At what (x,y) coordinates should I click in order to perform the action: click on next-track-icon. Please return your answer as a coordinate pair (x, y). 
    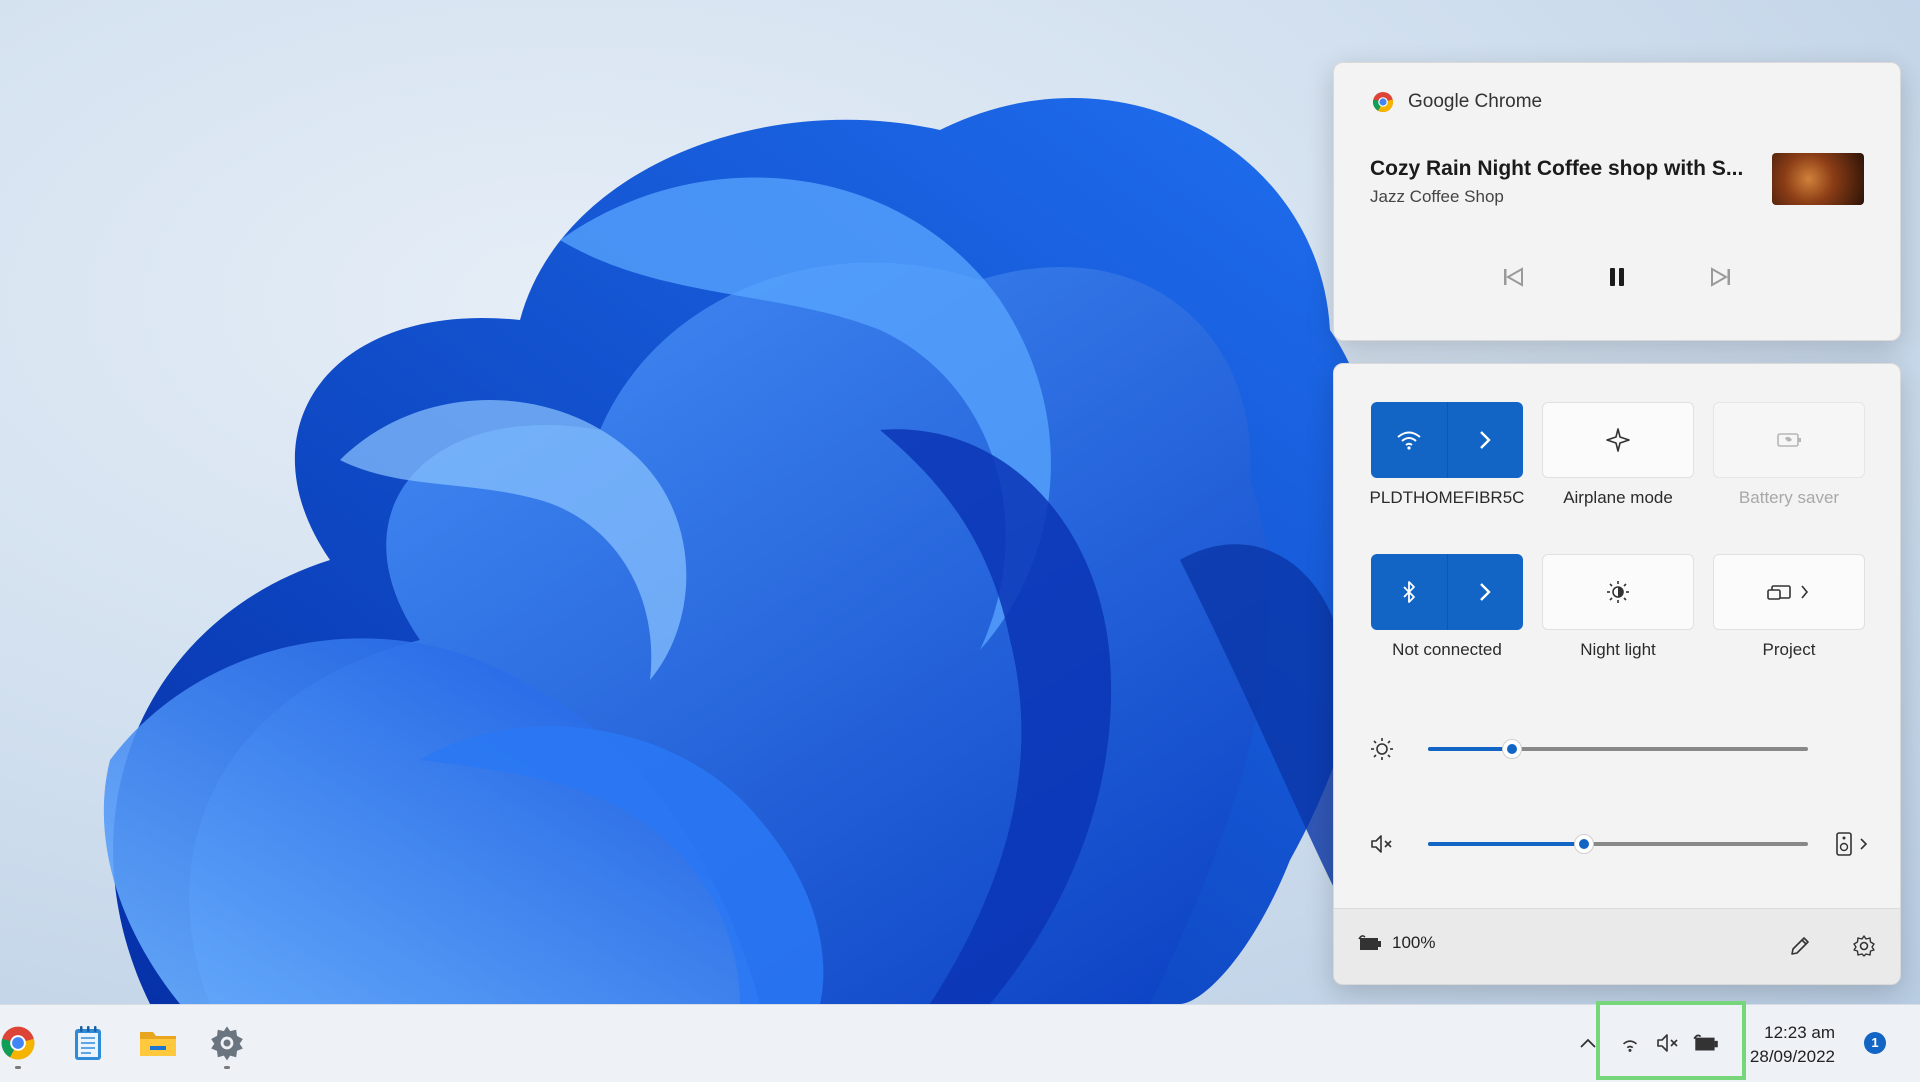
    Looking at the image, I should click on (1720, 277).